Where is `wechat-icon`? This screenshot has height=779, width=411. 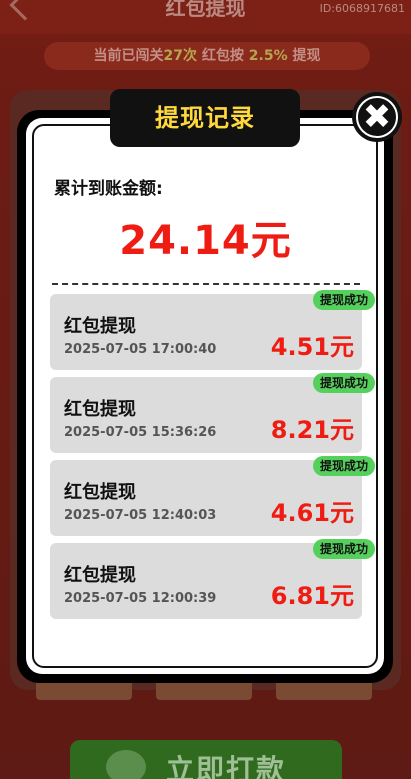 wechat-icon is located at coordinates (126, 764).